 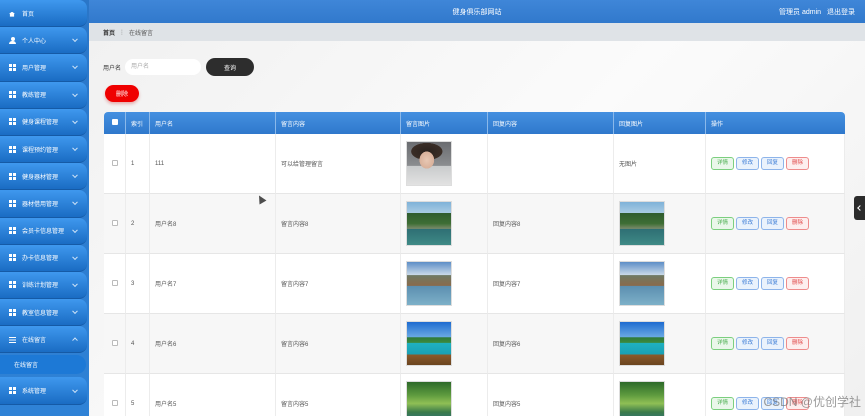 What do you see at coordinates (660, 164) in the screenshot?
I see `cell-reply-image-empty: 无图片` at bounding box center [660, 164].